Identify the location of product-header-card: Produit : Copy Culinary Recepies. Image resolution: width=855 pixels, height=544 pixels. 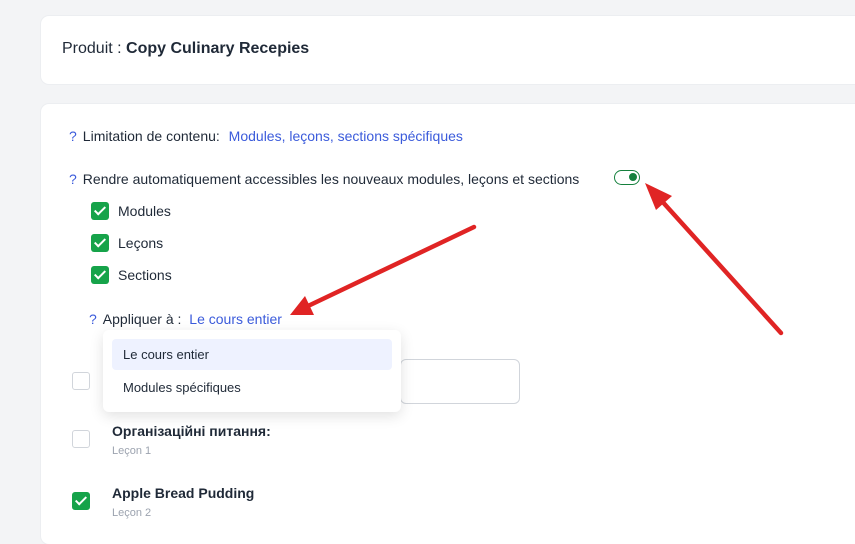
(448, 50).